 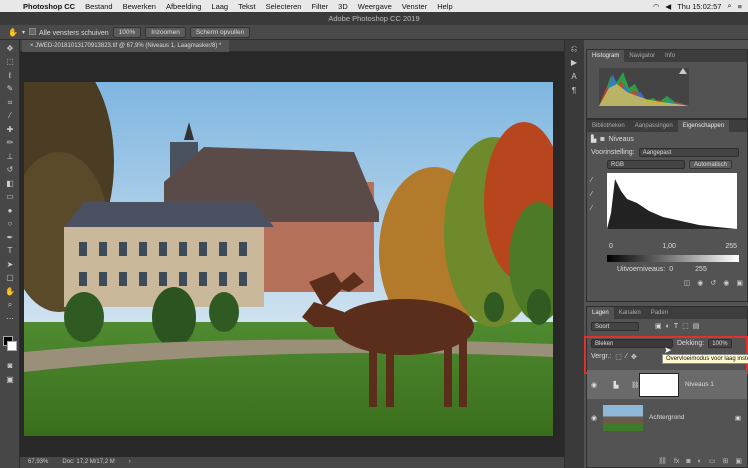 What do you see at coordinates (220, 32) in the screenshot?
I see `fill-screen-button: Scherm opvullen` at bounding box center [220, 32].